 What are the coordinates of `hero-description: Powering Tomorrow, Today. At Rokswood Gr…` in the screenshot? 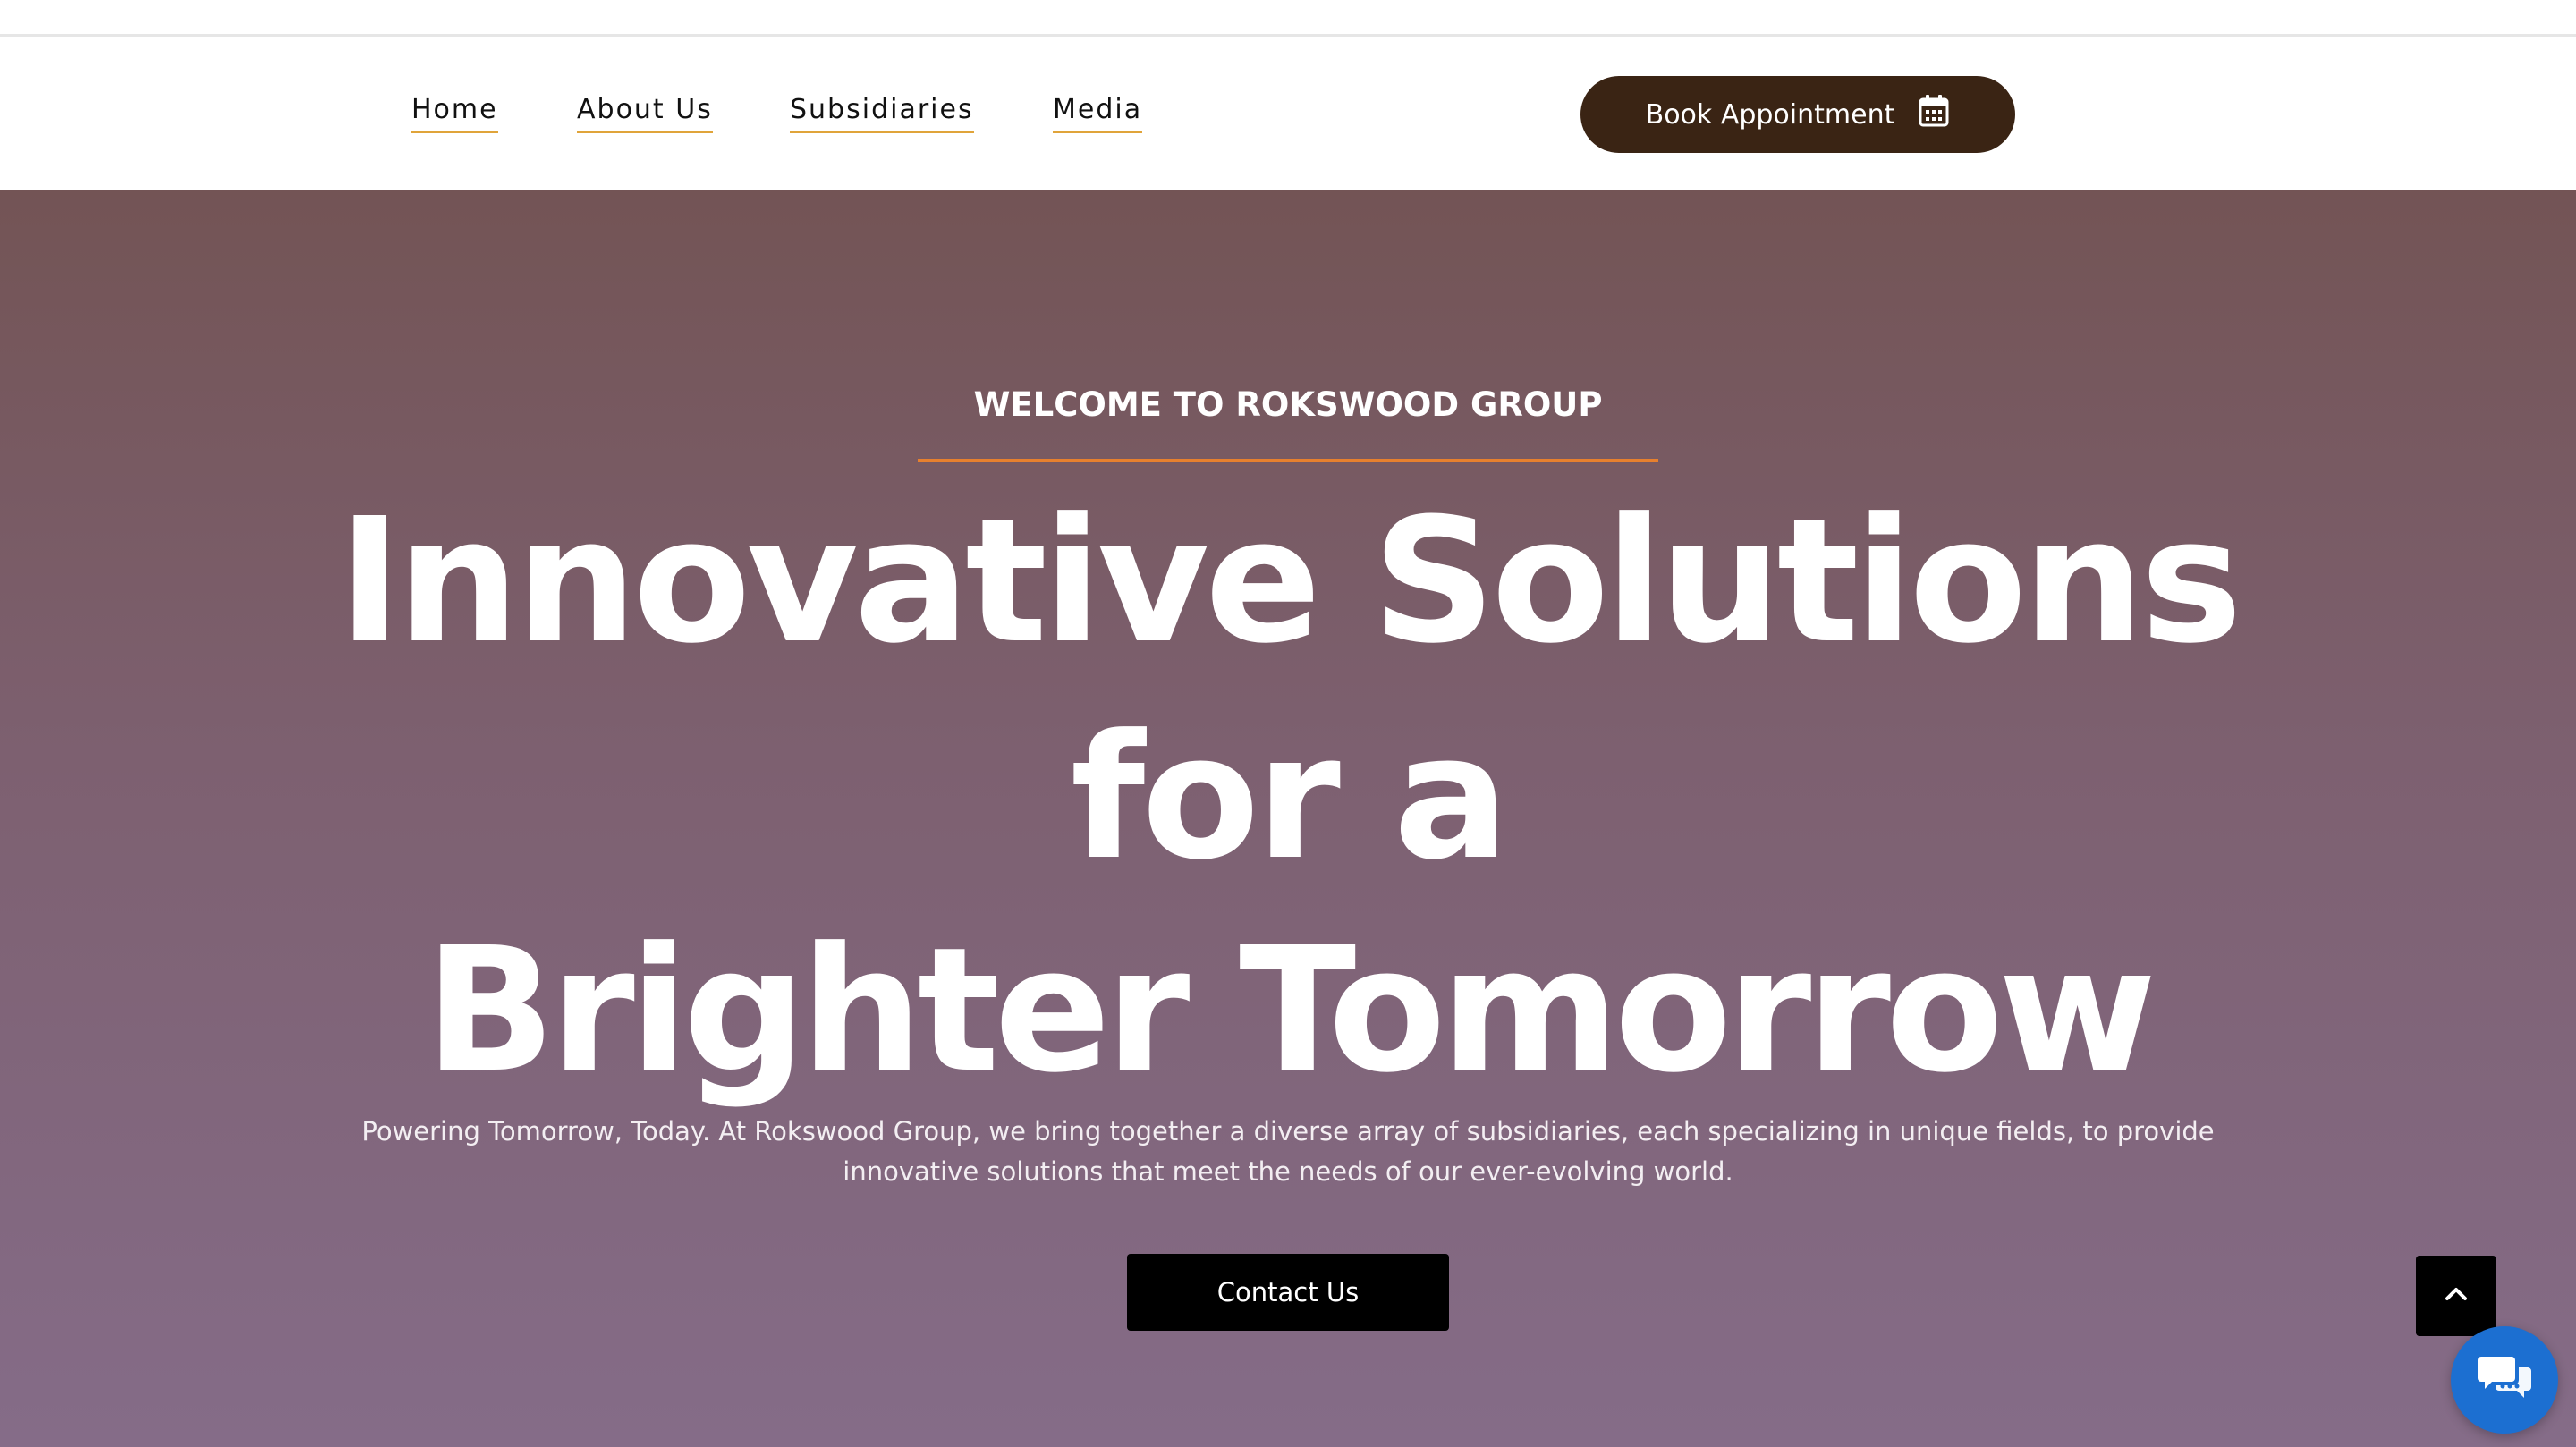 It's located at (1288, 1151).